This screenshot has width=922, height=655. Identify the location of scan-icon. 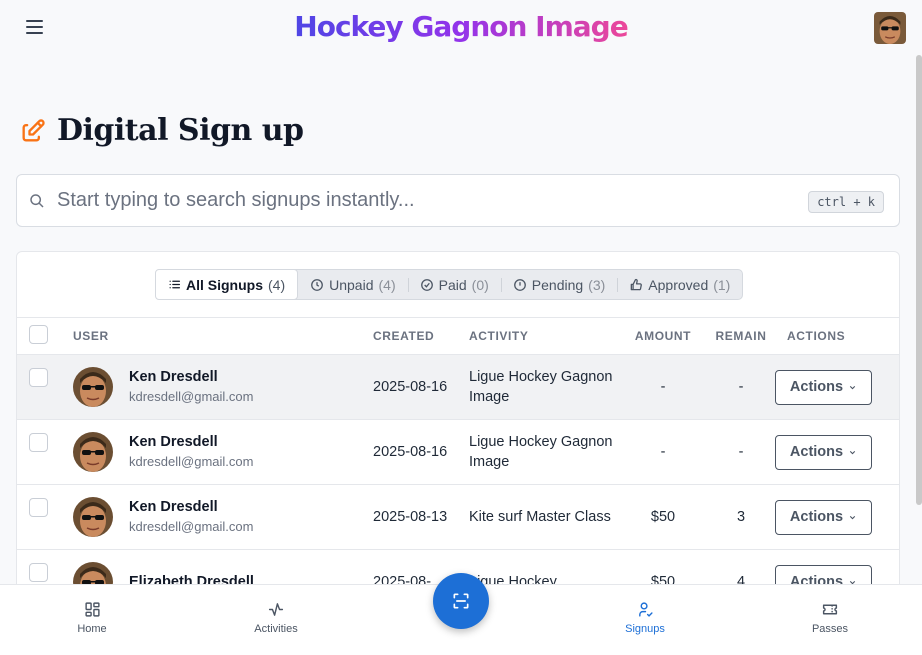
(461, 601).